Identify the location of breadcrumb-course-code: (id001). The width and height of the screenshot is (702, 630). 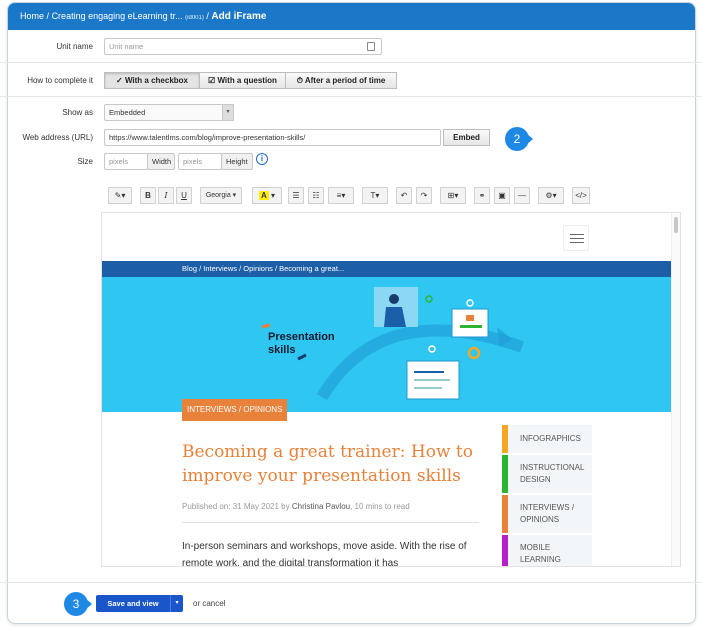
(194, 18).